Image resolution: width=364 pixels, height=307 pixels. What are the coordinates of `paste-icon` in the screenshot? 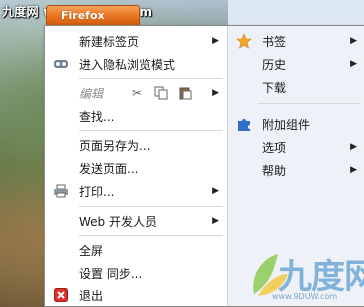 It's located at (185, 93).